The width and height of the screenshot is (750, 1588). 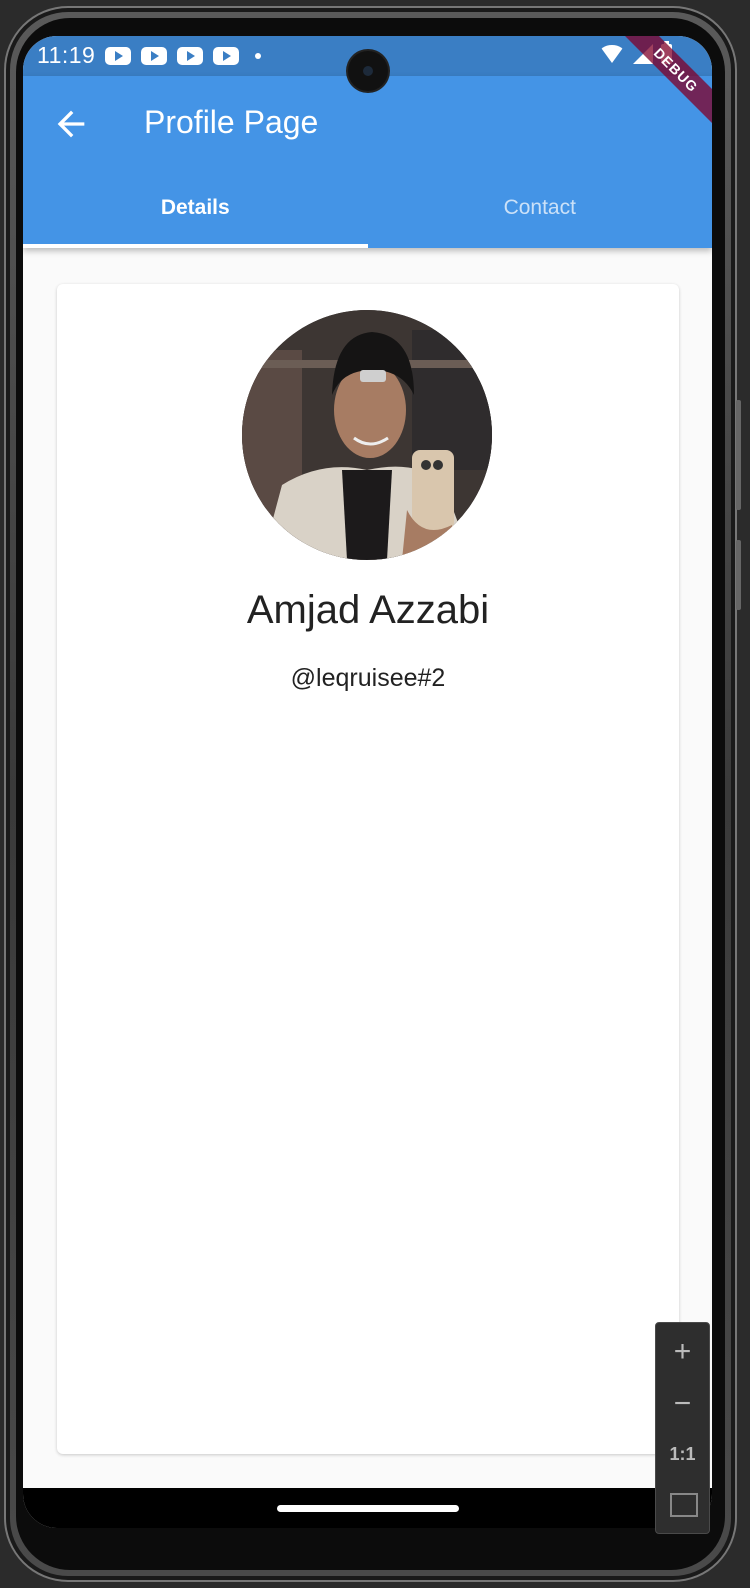 What do you see at coordinates (682, 1352) in the screenshot?
I see `zoom-in-button: +` at bounding box center [682, 1352].